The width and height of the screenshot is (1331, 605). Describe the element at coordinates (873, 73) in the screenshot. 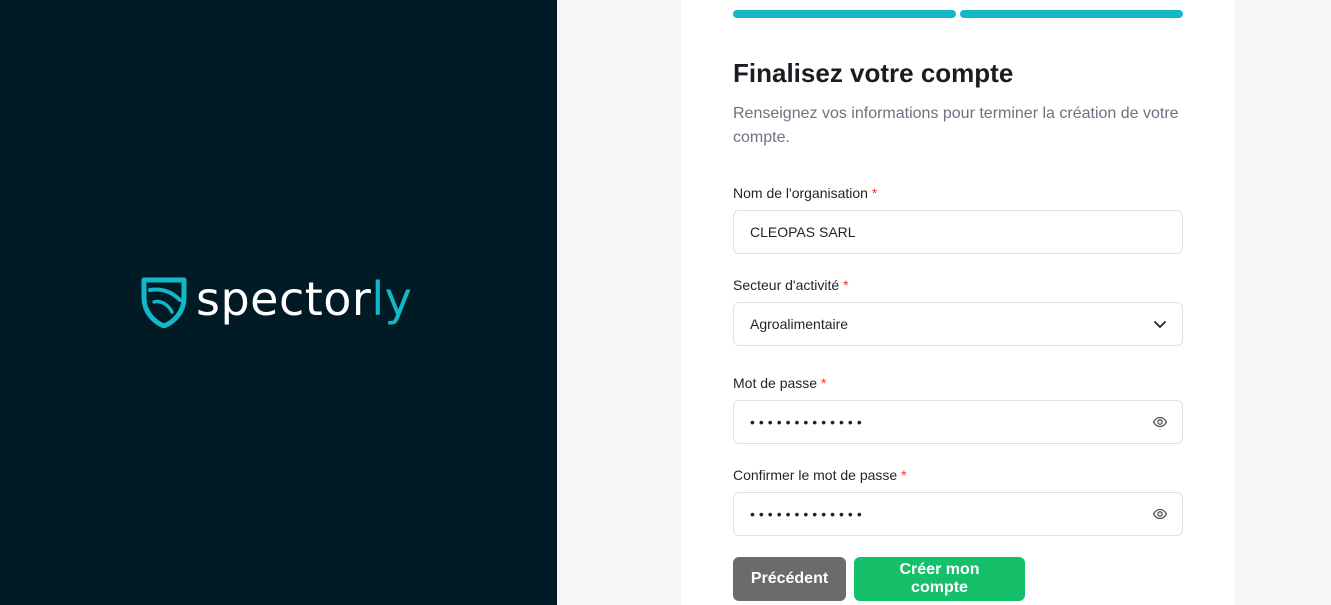

I see `page-title: Finalisez votre compte` at that location.